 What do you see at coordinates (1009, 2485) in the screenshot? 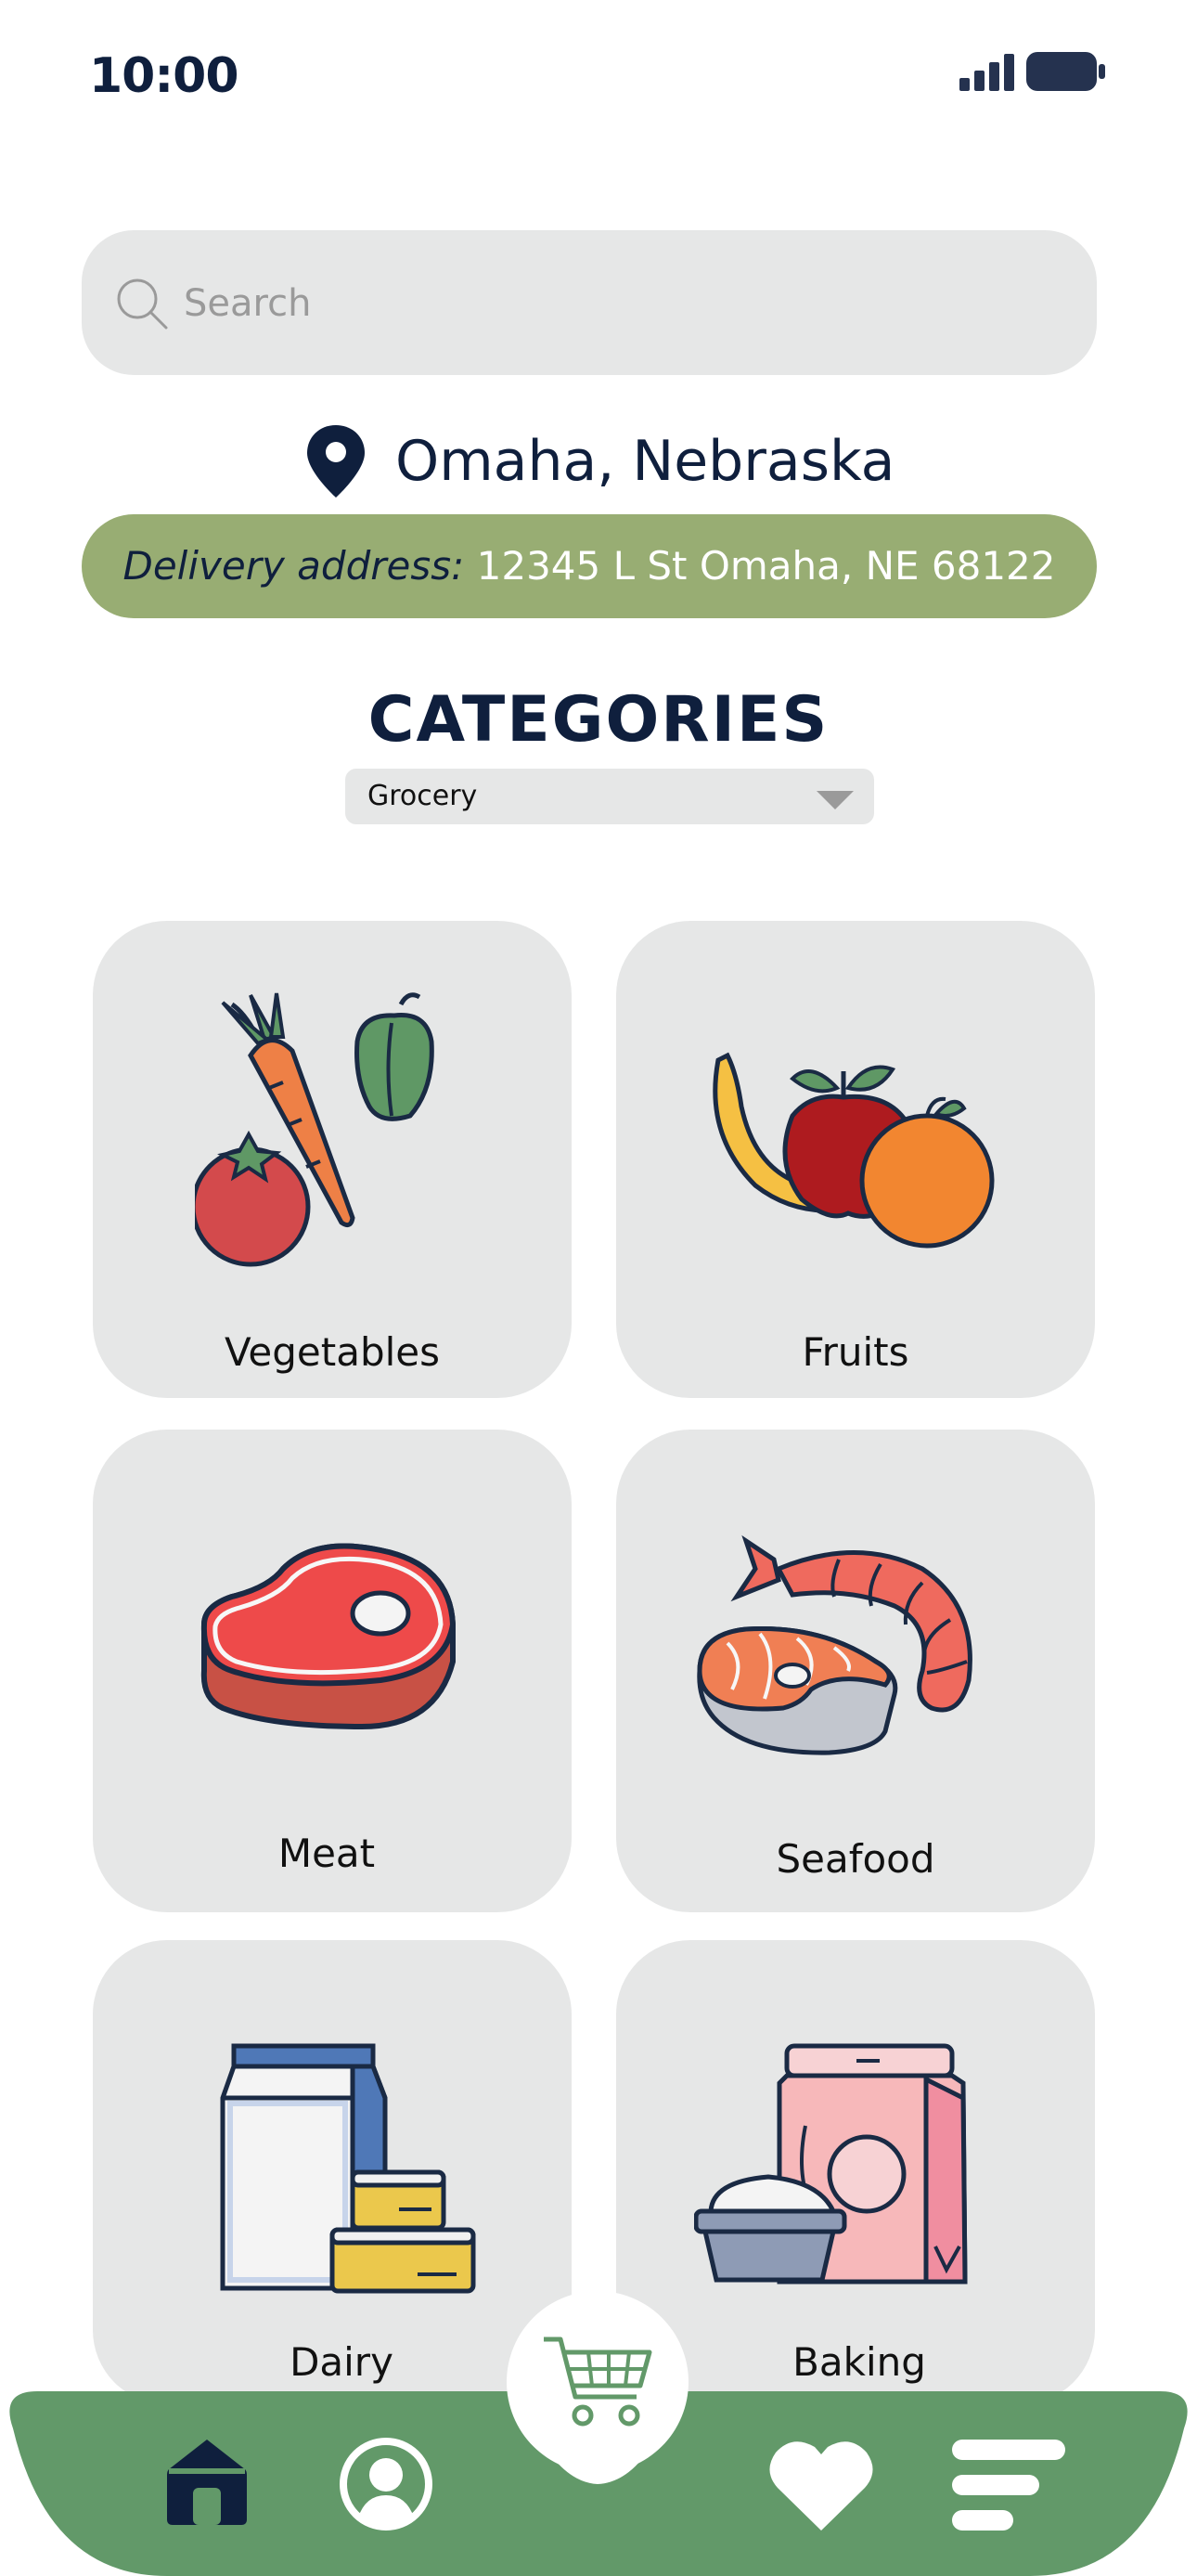
I see `menu-icon` at bounding box center [1009, 2485].